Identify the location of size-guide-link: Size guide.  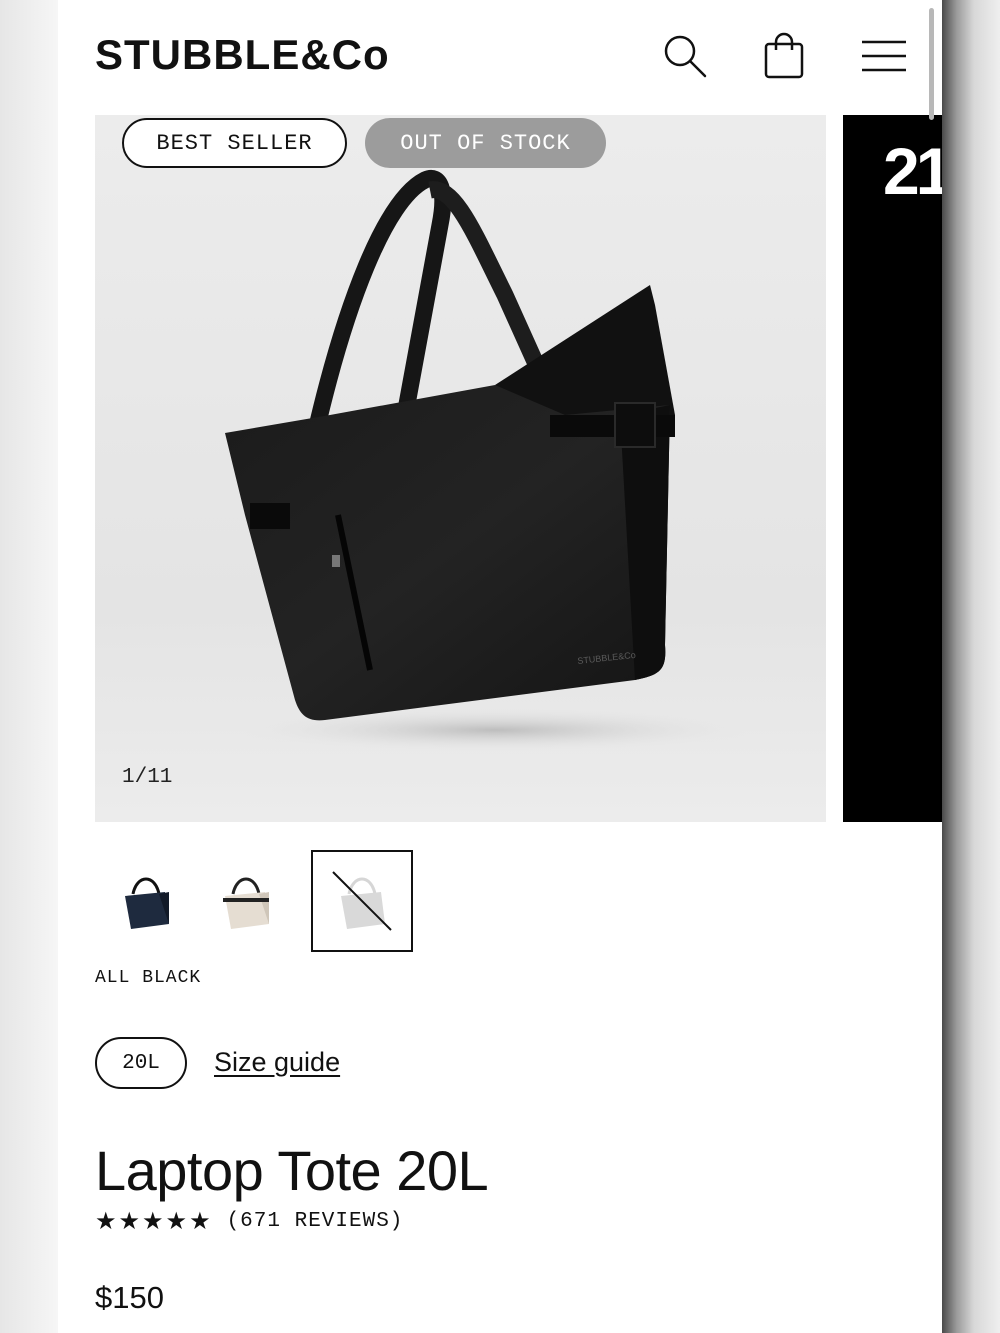
(277, 1062).